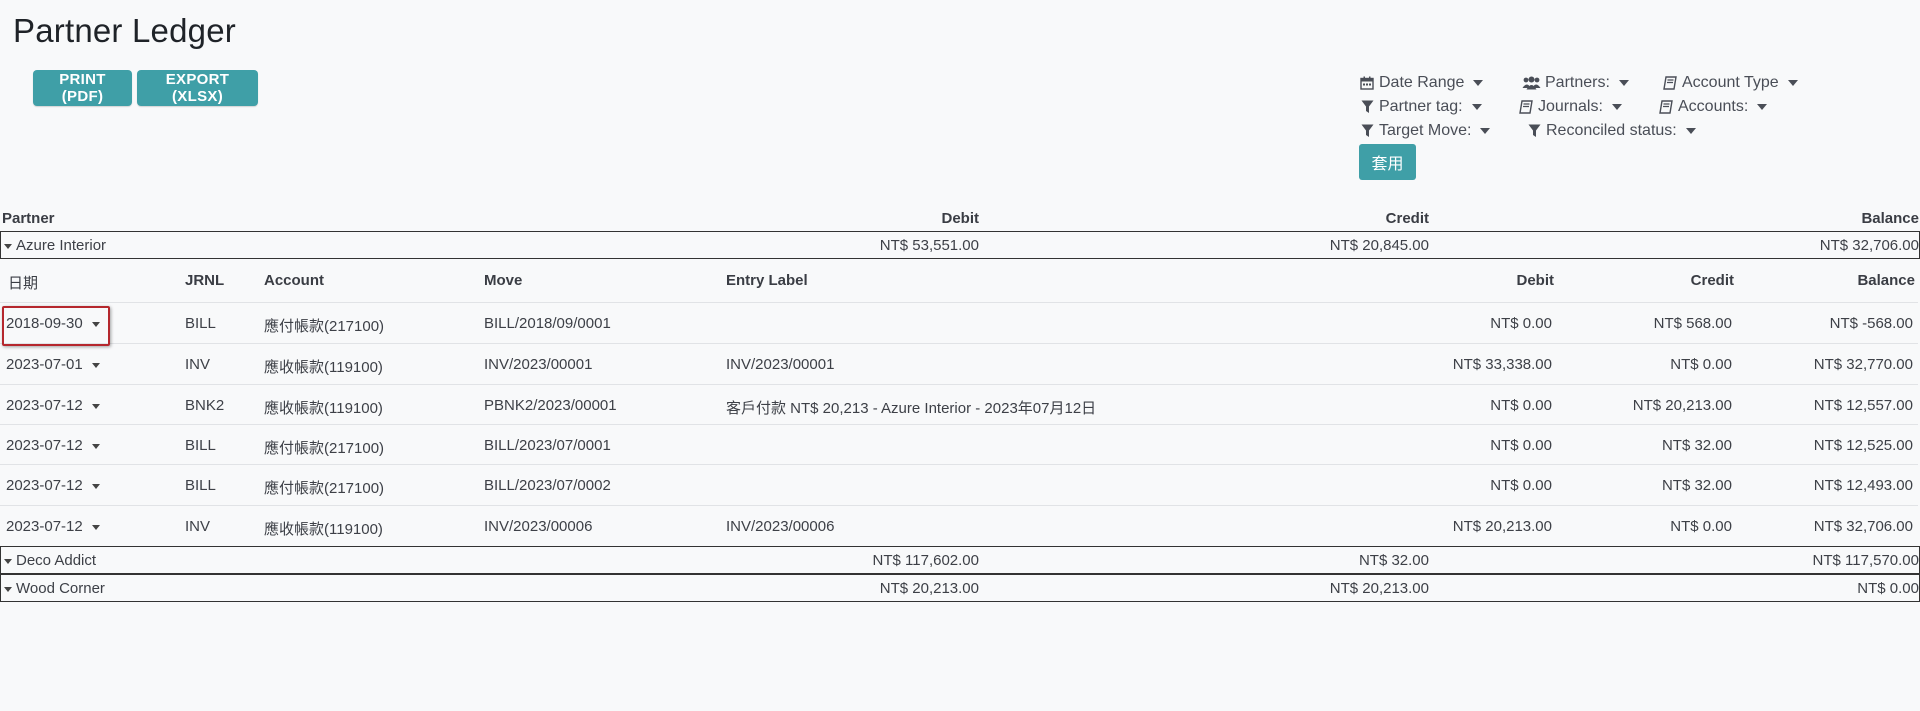 This screenshot has height=711, width=1920. I want to click on journals-label: Journals:, so click(1570, 106).